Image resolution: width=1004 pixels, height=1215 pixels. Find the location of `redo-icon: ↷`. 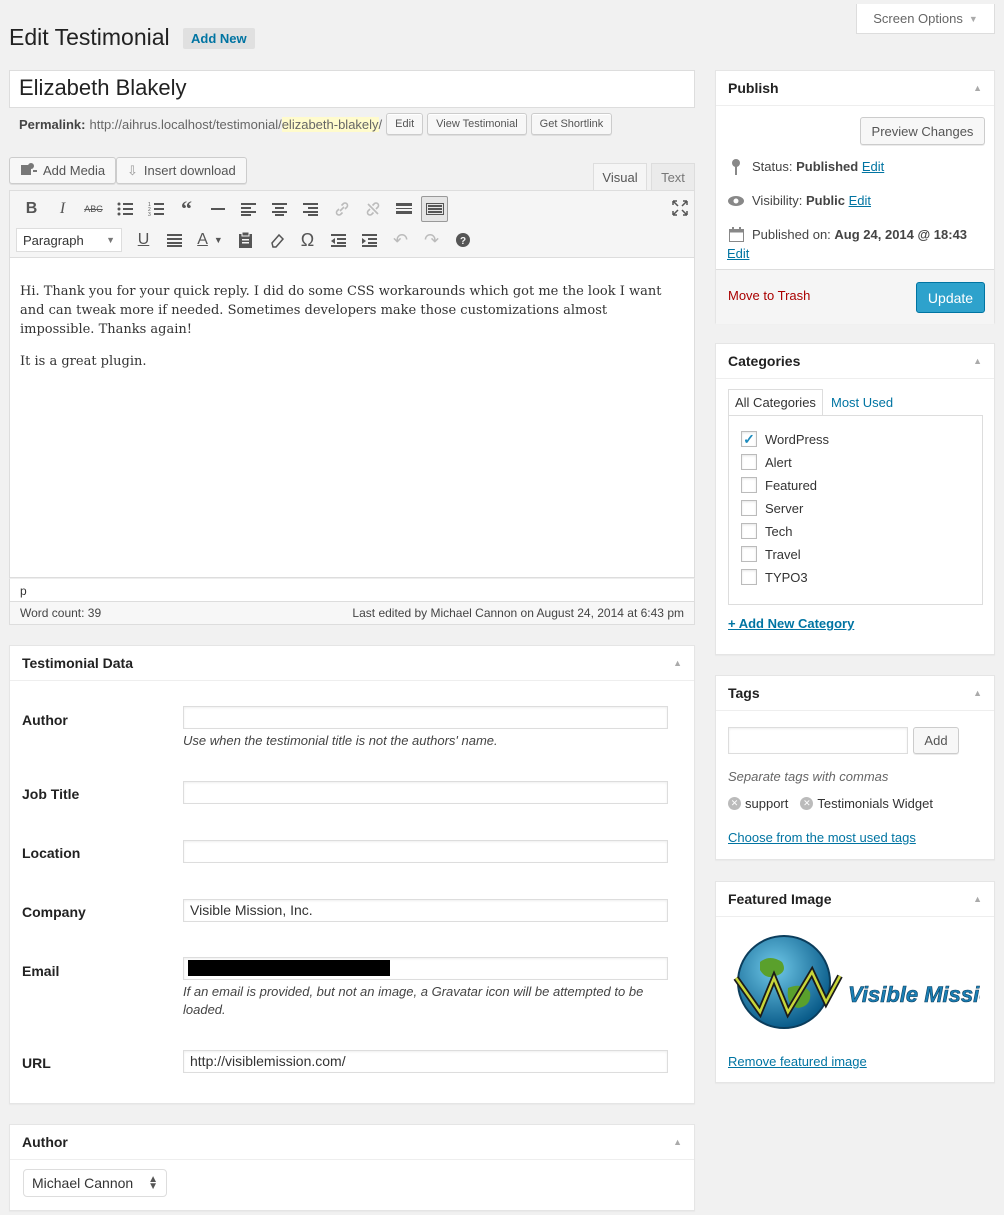

redo-icon: ↷ is located at coordinates (431, 240).